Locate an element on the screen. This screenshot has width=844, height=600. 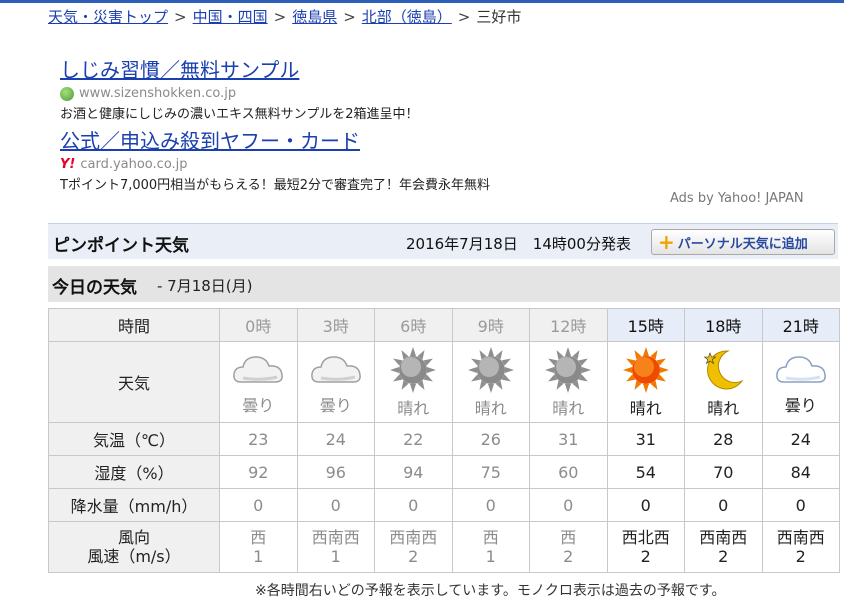
wind-direction: 西北西 is located at coordinates (645, 537).